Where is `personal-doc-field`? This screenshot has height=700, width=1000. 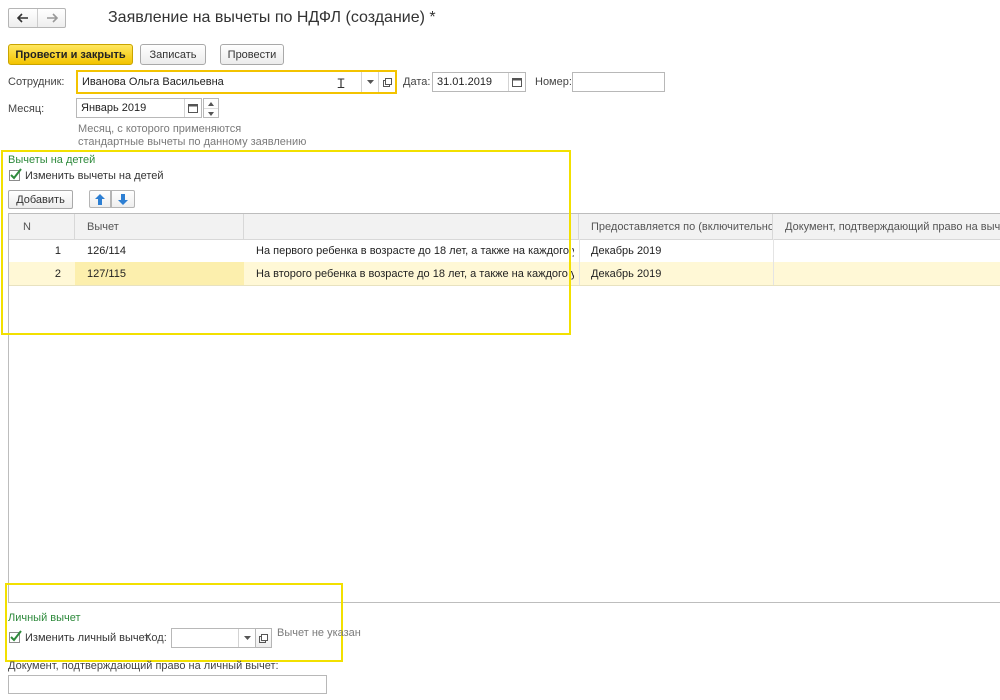
personal-doc-field is located at coordinates (167, 684).